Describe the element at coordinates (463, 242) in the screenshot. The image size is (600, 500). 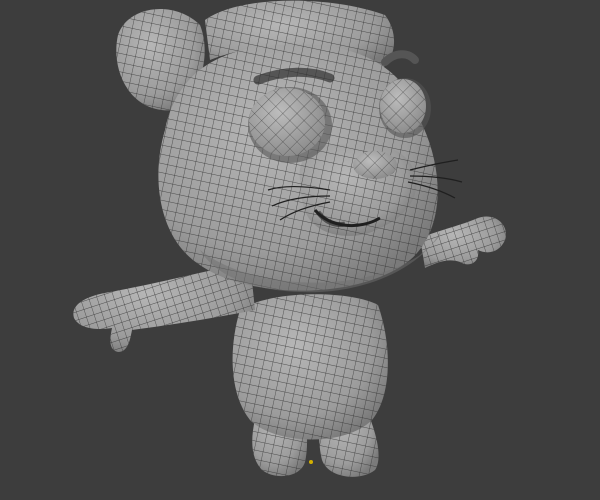
I see `right-arm` at that location.